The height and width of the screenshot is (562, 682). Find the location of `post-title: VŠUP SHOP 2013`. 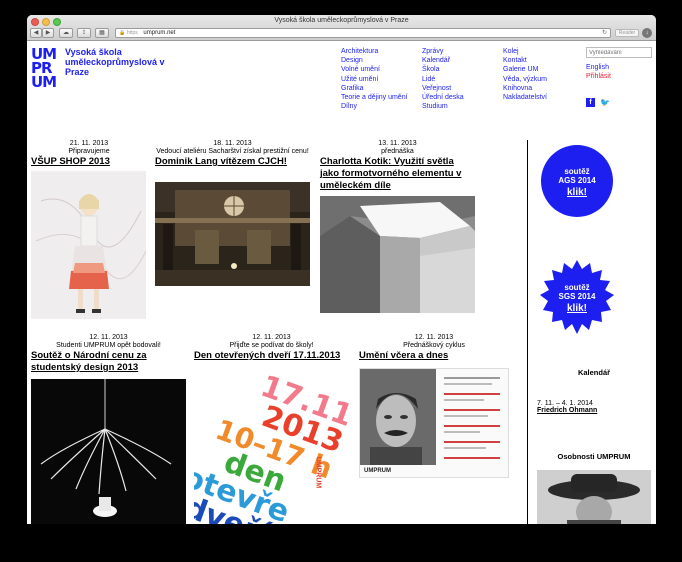

post-title: VŠUP SHOP 2013 is located at coordinates (89, 162).